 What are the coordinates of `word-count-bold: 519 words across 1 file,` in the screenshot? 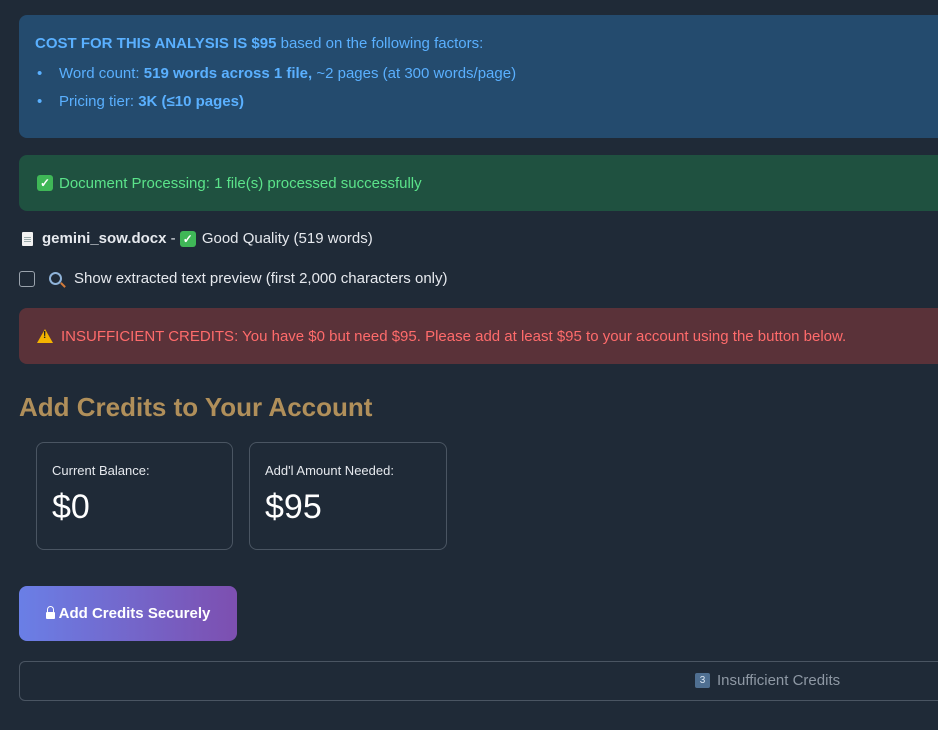 It's located at (228, 73).